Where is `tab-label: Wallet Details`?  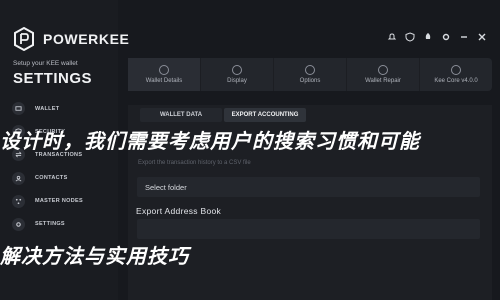 tab-label: Wallet Details is located at coordinates (164, 81).